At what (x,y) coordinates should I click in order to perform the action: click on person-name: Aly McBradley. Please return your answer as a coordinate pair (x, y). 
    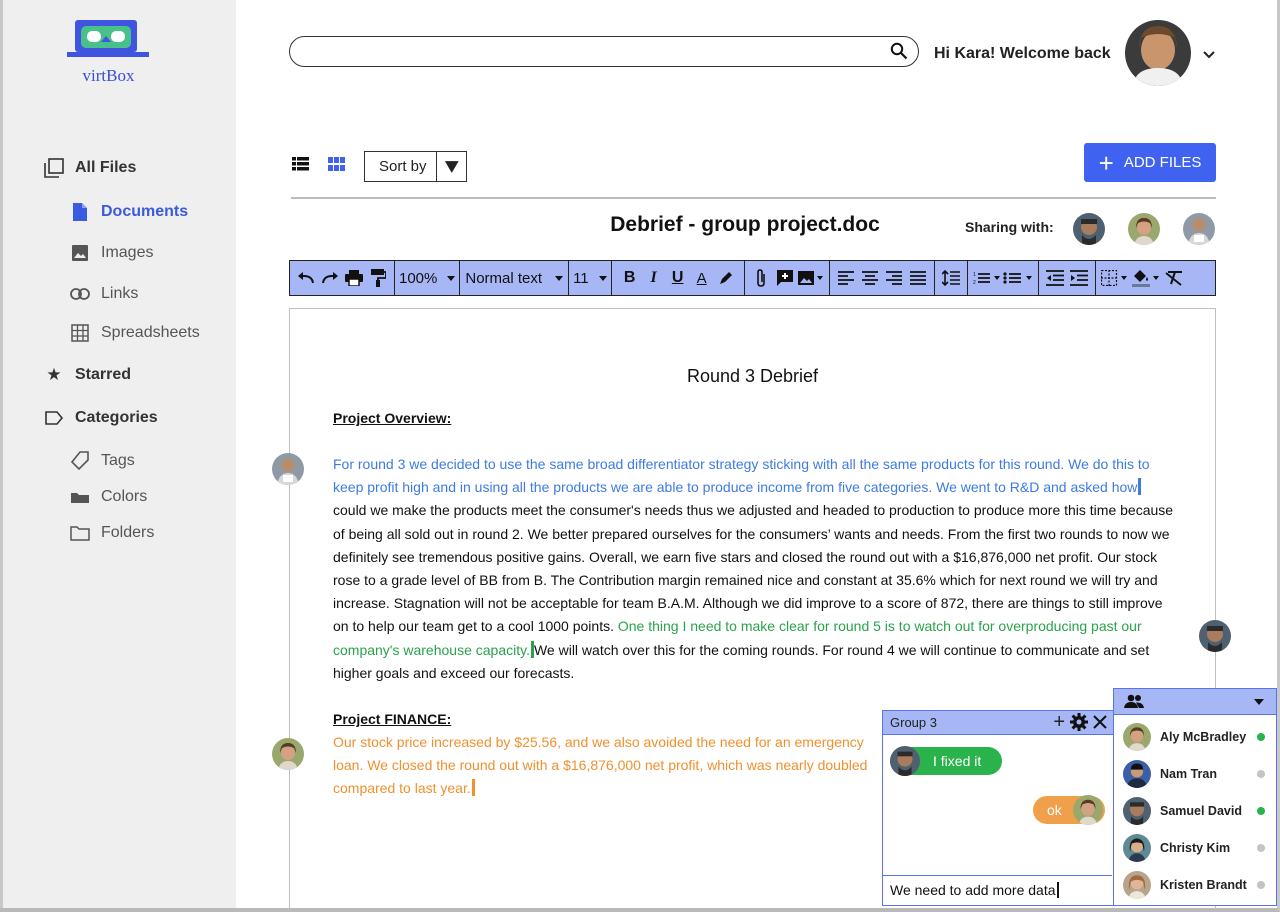
    Looking at the image, I should click on (1203, 737).